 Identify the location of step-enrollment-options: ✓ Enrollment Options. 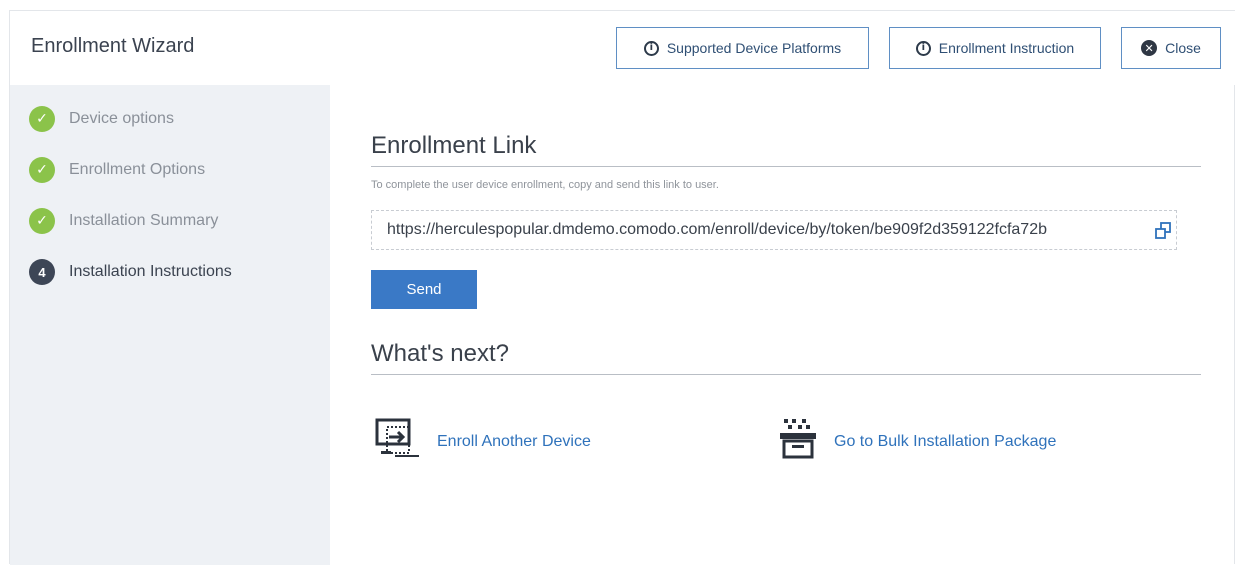
(117, 170).